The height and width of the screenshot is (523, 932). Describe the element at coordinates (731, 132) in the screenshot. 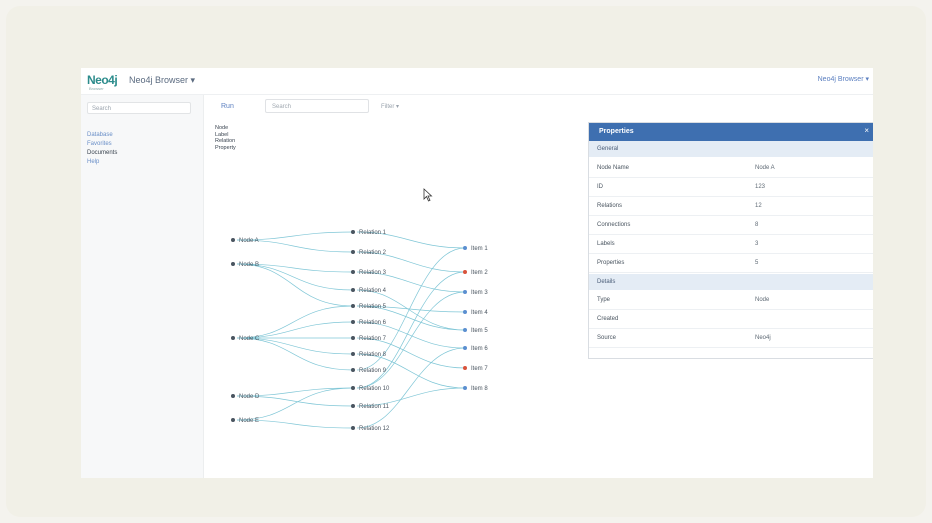

I see `properties-panel-header: Properties ×` at that location.